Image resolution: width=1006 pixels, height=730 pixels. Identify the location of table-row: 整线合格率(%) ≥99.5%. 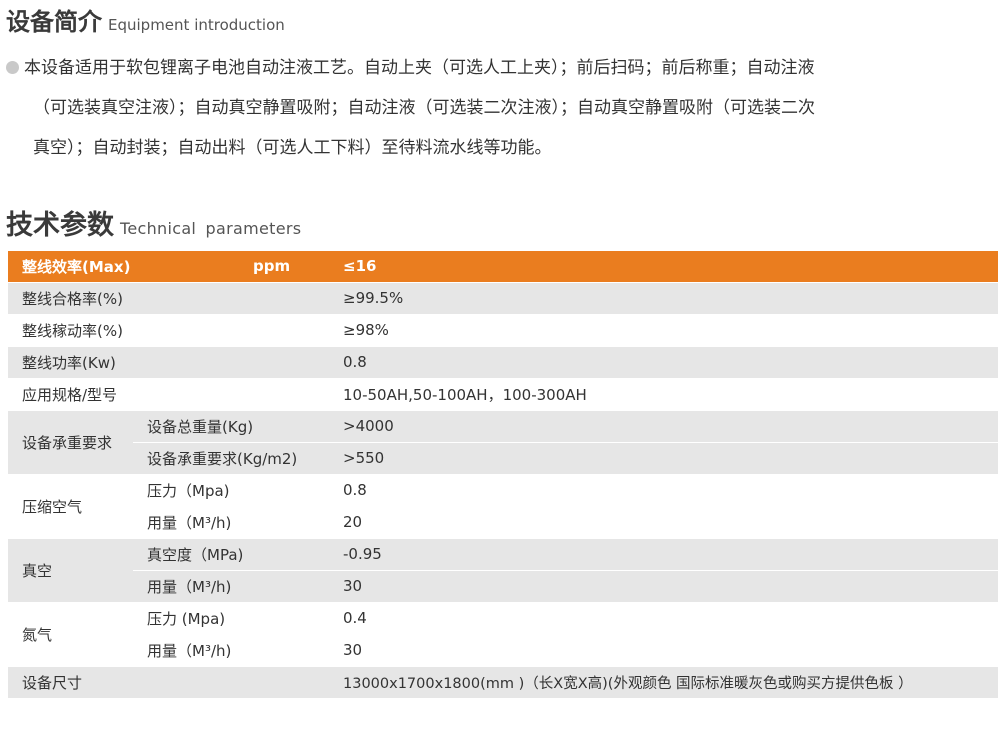
(503, 298).